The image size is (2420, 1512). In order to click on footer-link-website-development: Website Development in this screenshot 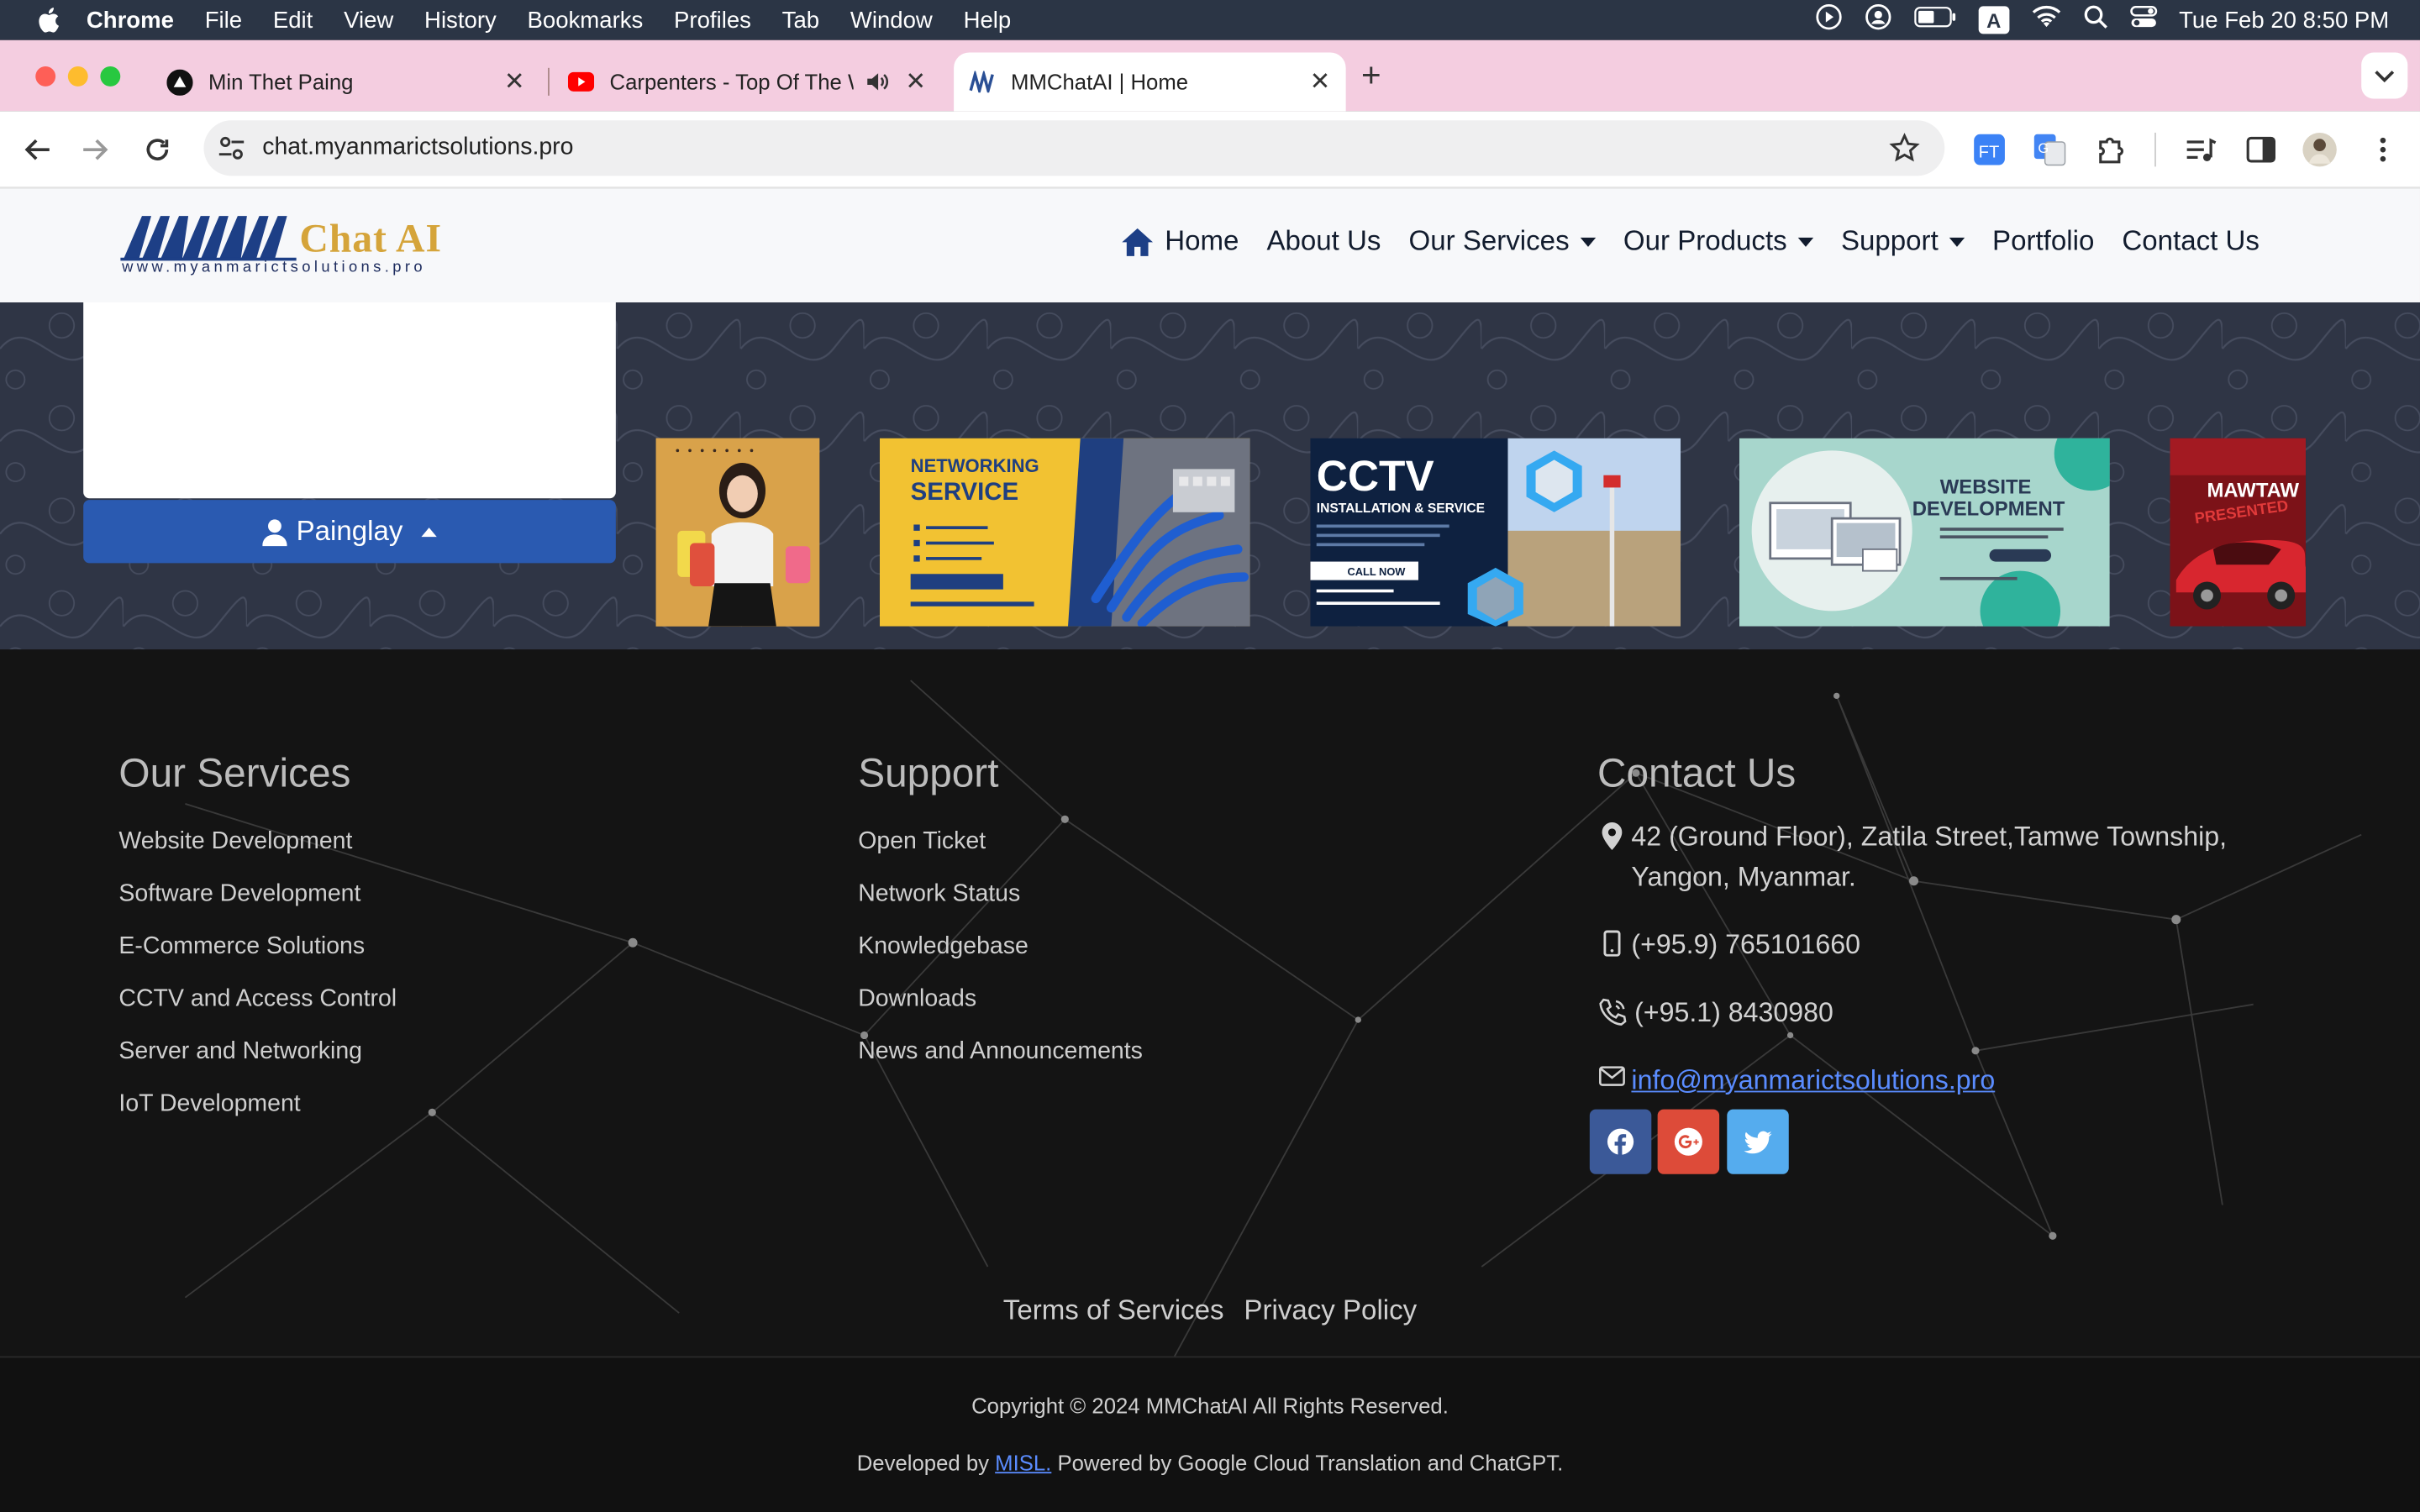, I will do `click(257, 842)`.